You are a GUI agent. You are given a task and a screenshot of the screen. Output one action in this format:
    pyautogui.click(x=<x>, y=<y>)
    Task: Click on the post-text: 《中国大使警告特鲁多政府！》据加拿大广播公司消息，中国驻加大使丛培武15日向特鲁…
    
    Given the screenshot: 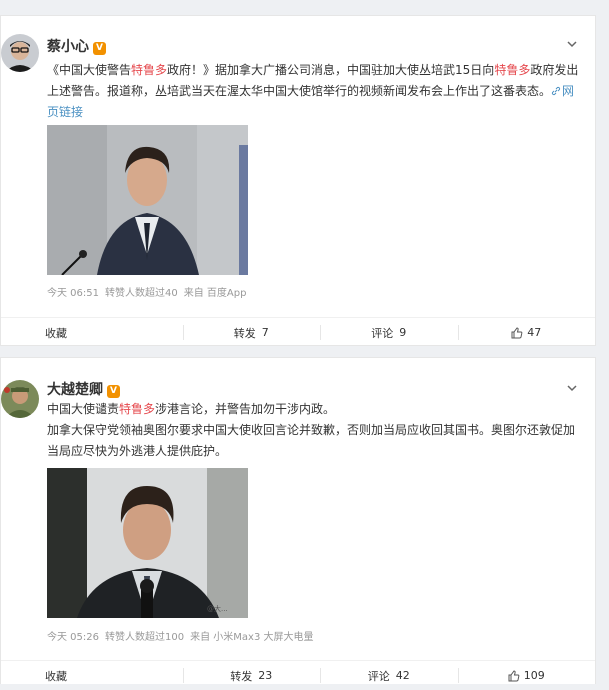 What is the action you would take?
    pyautogui.click(x=313, y=91)
    